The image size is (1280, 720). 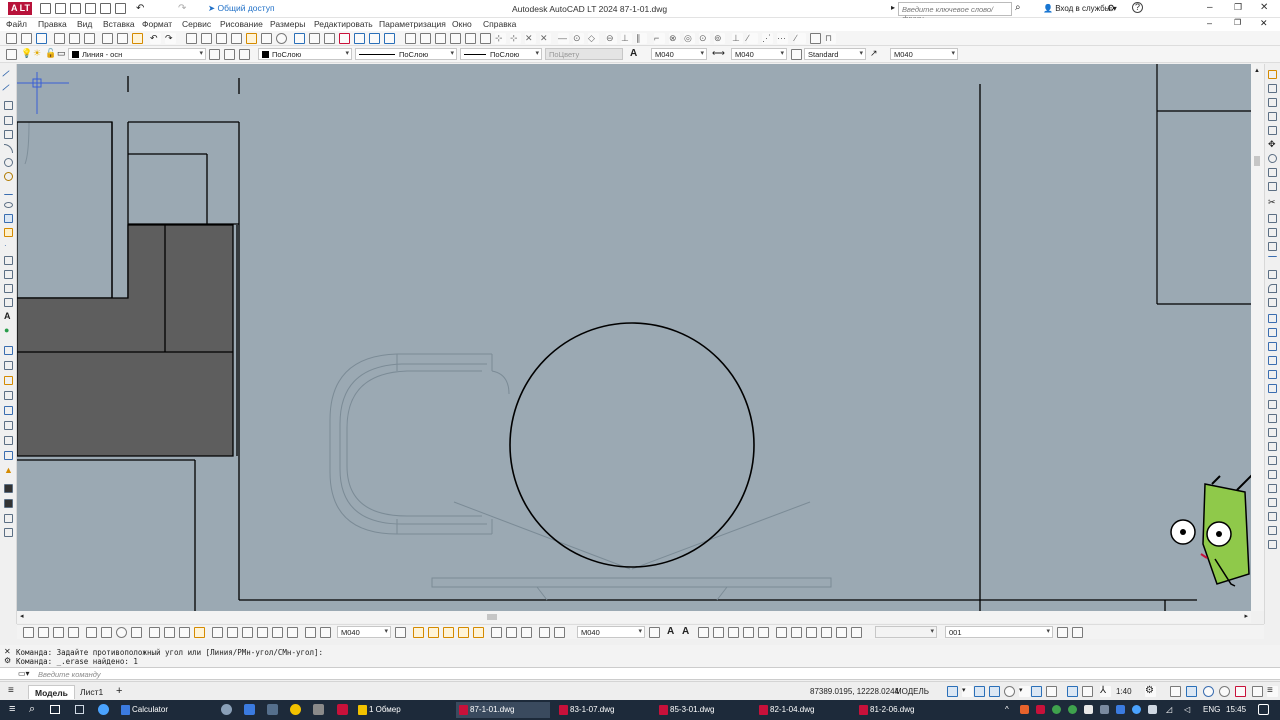 I want to click on text-tb-icon, so click(x=418, y=632).